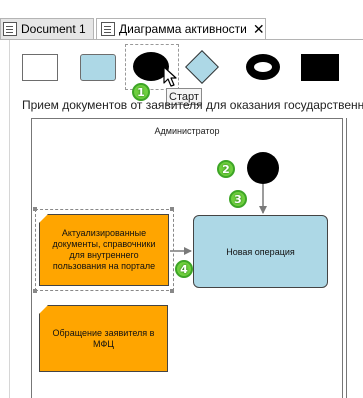  What do you see at coordinates (184, 269) in the screenshot?
I see `step-badge-4: 4` at bounding box center [184, 269].